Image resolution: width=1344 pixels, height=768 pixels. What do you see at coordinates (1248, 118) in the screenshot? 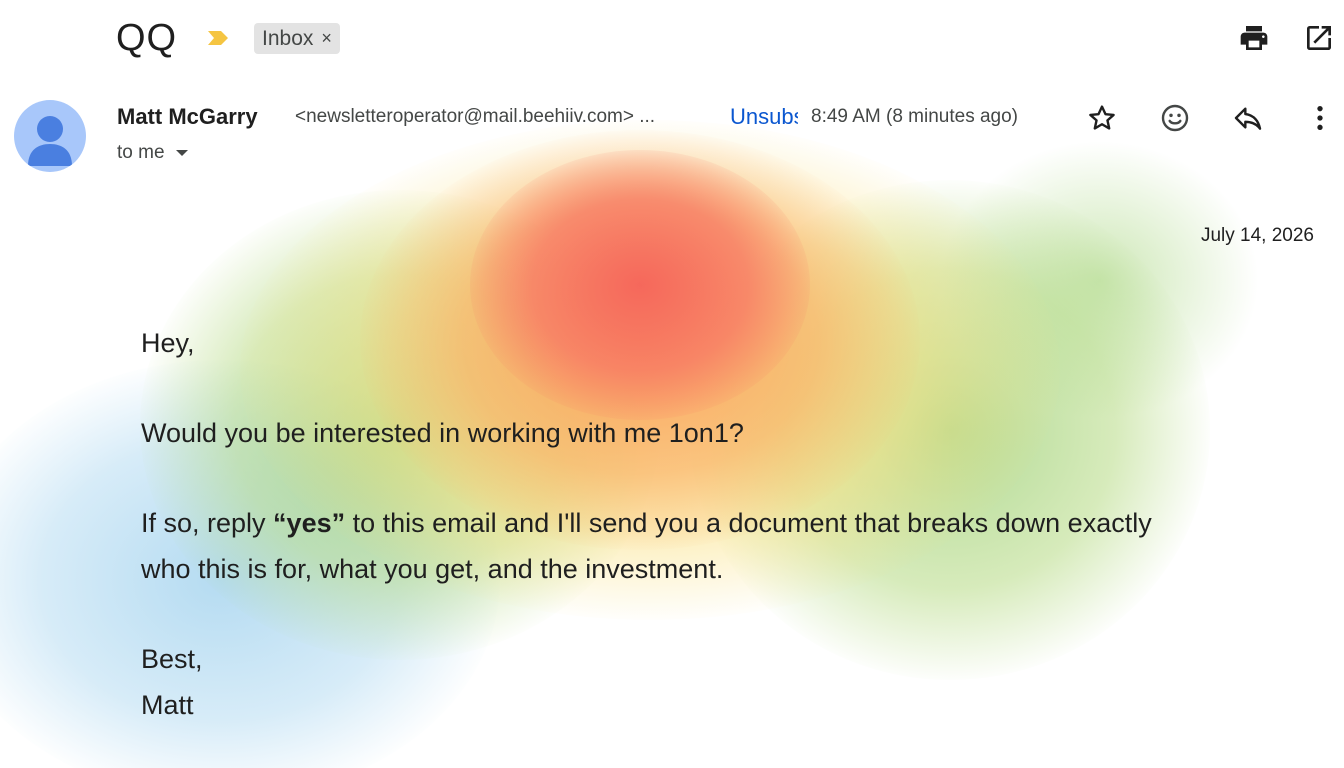
I see `reply-icon` at bounding box center [1248, 118].